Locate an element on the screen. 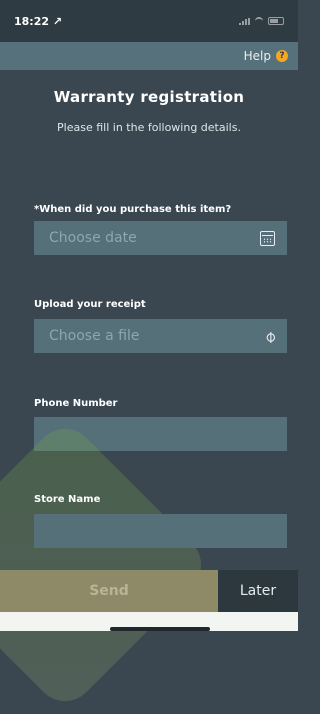  paperclip-icon: ⌀ is located at coordinates (270, 336).